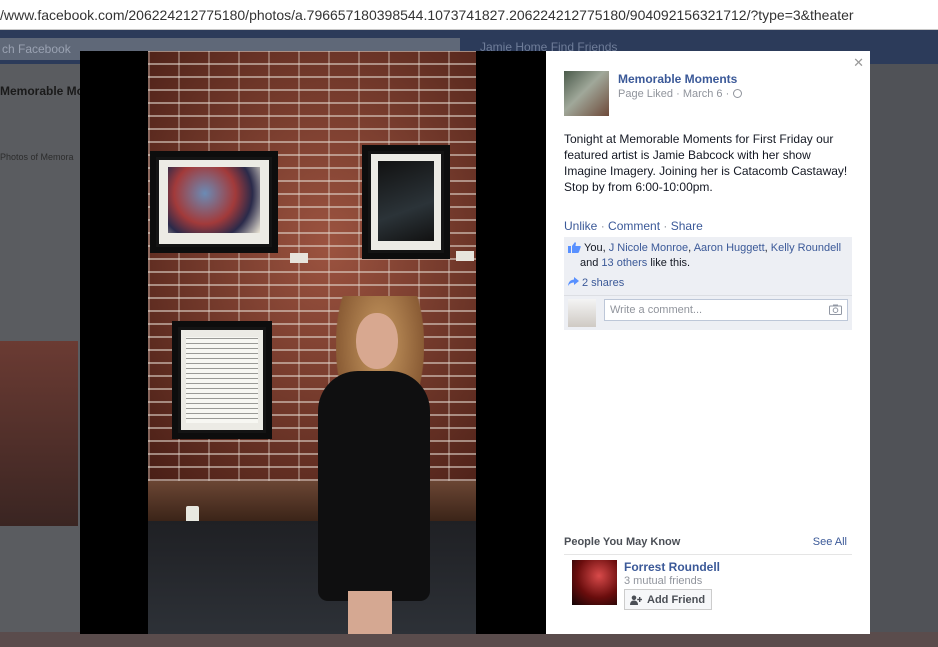 The image size is (938, 647). Describe the element at coordinates (904, 355) in the screenshot. I see `background-right-column` at that location.